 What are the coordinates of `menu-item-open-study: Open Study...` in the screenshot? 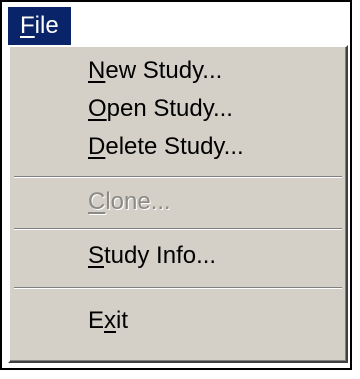 It's located at (160, 109).